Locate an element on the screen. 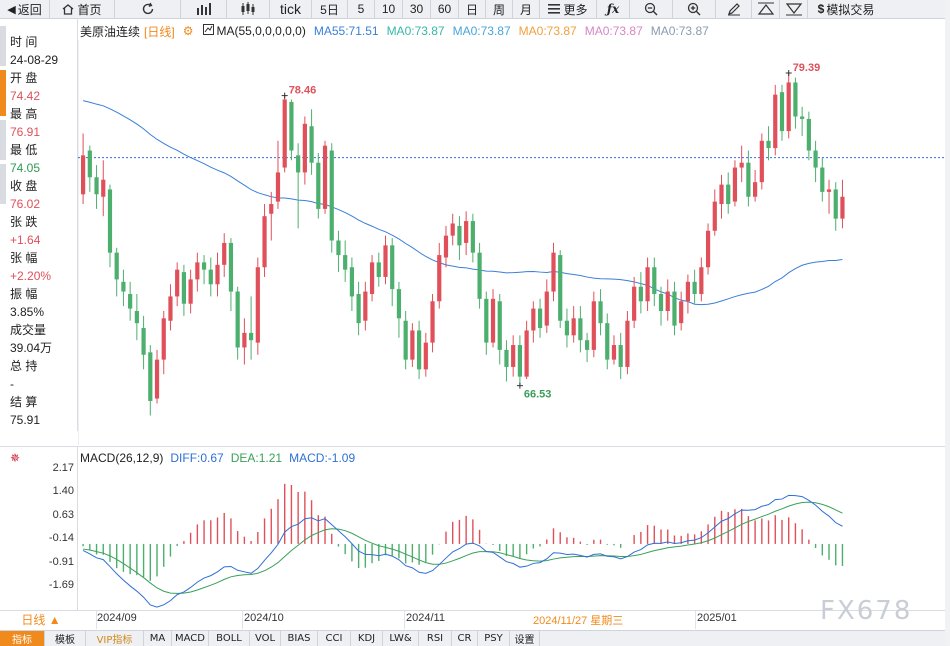  extreme-price-label: 66.53 is located at coordinates (538, 395).